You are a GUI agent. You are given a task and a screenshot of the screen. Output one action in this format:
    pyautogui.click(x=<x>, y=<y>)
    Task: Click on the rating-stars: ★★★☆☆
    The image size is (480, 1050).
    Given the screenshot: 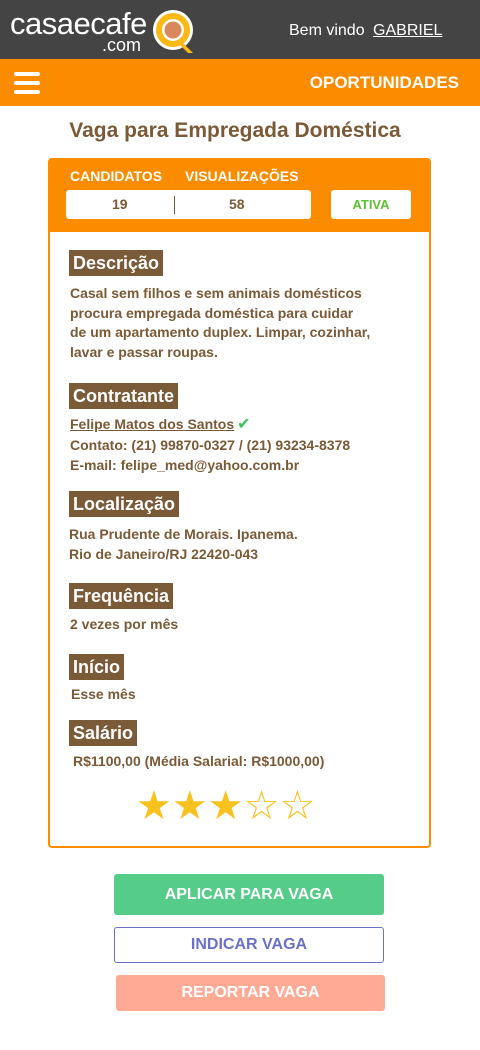 What is the action you would take?
    pyautogui.click(x=225, y=806)
    